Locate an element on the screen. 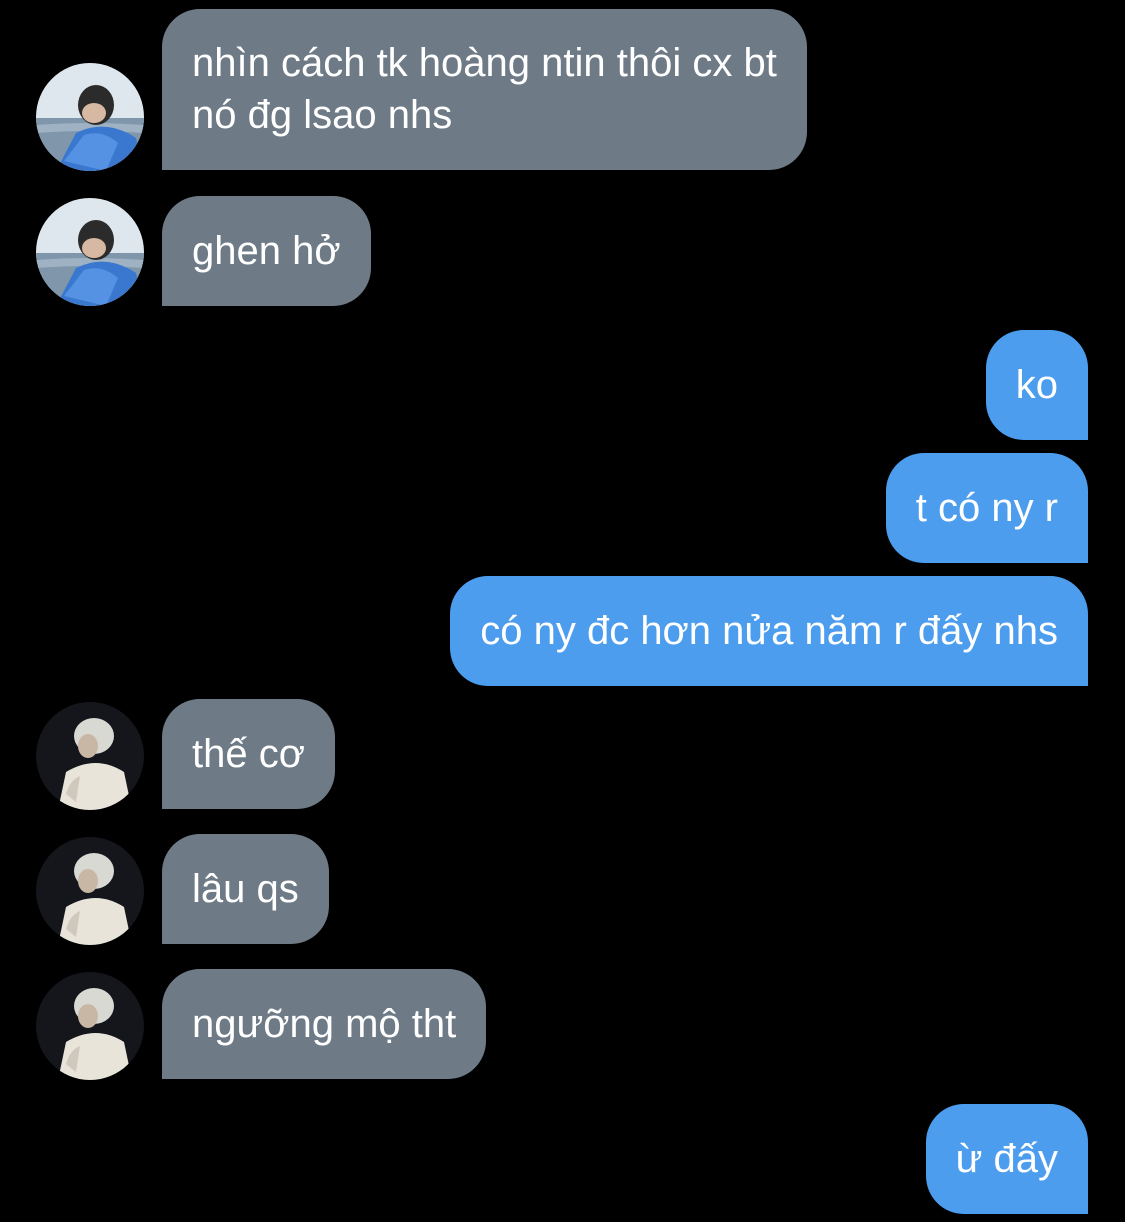 The image size is (1125, 1222). message-bubble: có ny đc hơn nửa năm r đấy nhs is located at coordinates (769, 631).